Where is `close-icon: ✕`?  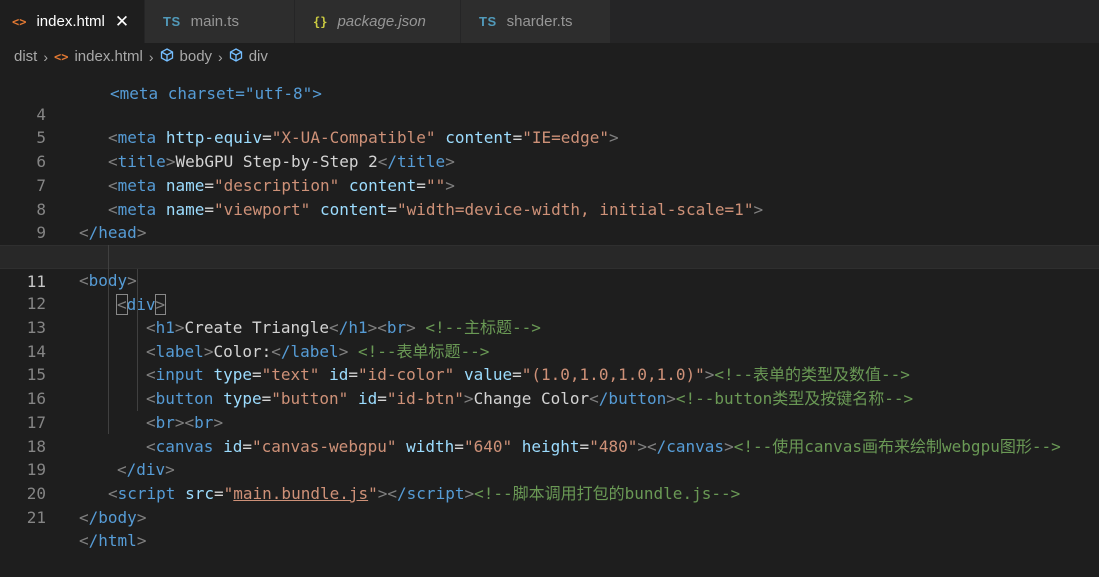 close-icon: ✕ is located at coordinates (122, 22).